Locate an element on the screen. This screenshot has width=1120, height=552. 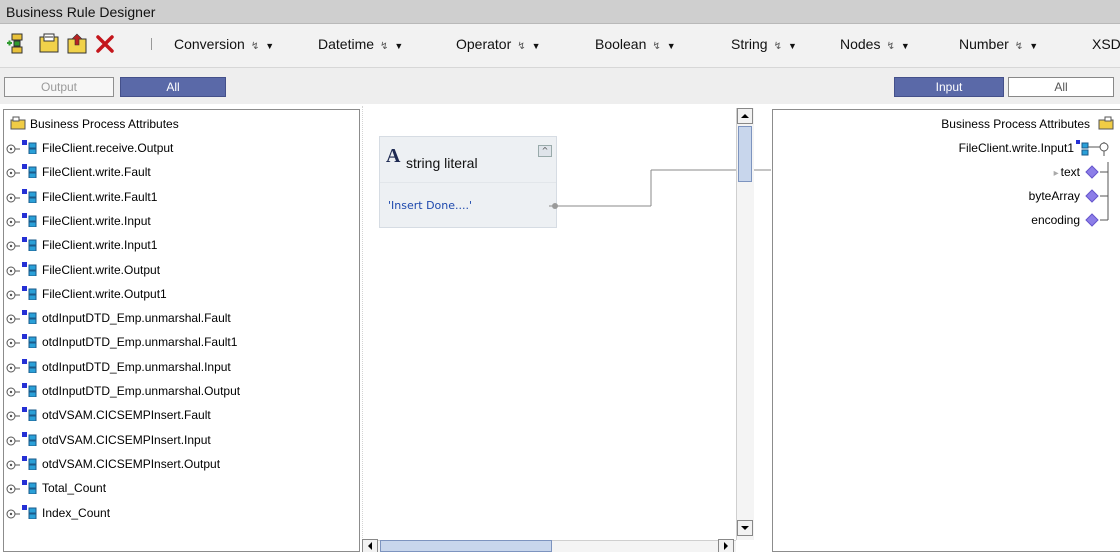
export-rule-icon is located at coordinates (77, 44).